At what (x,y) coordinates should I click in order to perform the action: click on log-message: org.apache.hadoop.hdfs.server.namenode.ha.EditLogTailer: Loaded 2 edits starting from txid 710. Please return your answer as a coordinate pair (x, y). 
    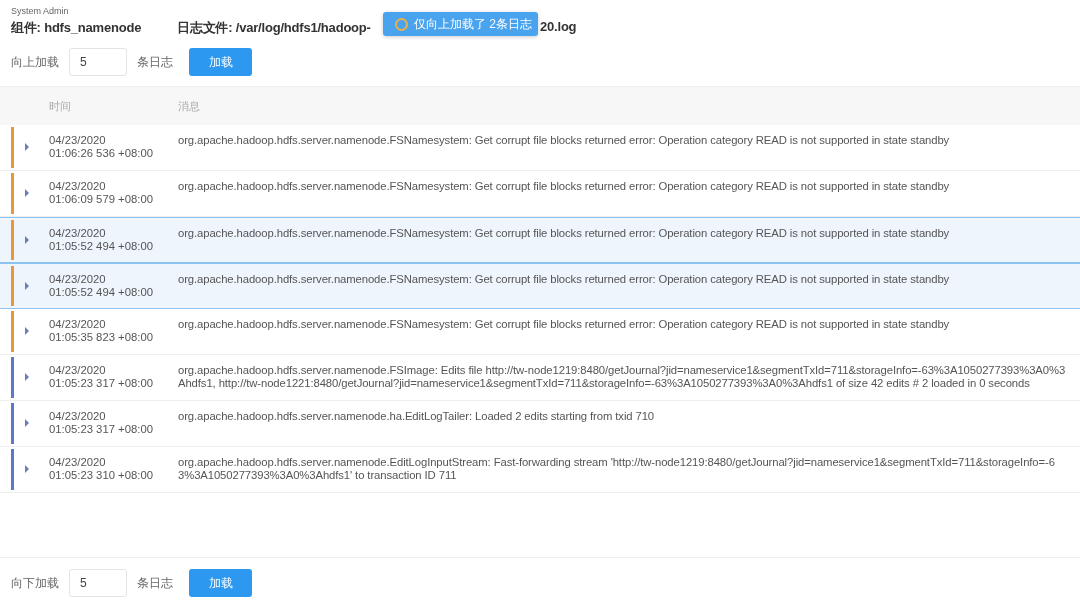
    Looking at the image, I should click on (417, 416).